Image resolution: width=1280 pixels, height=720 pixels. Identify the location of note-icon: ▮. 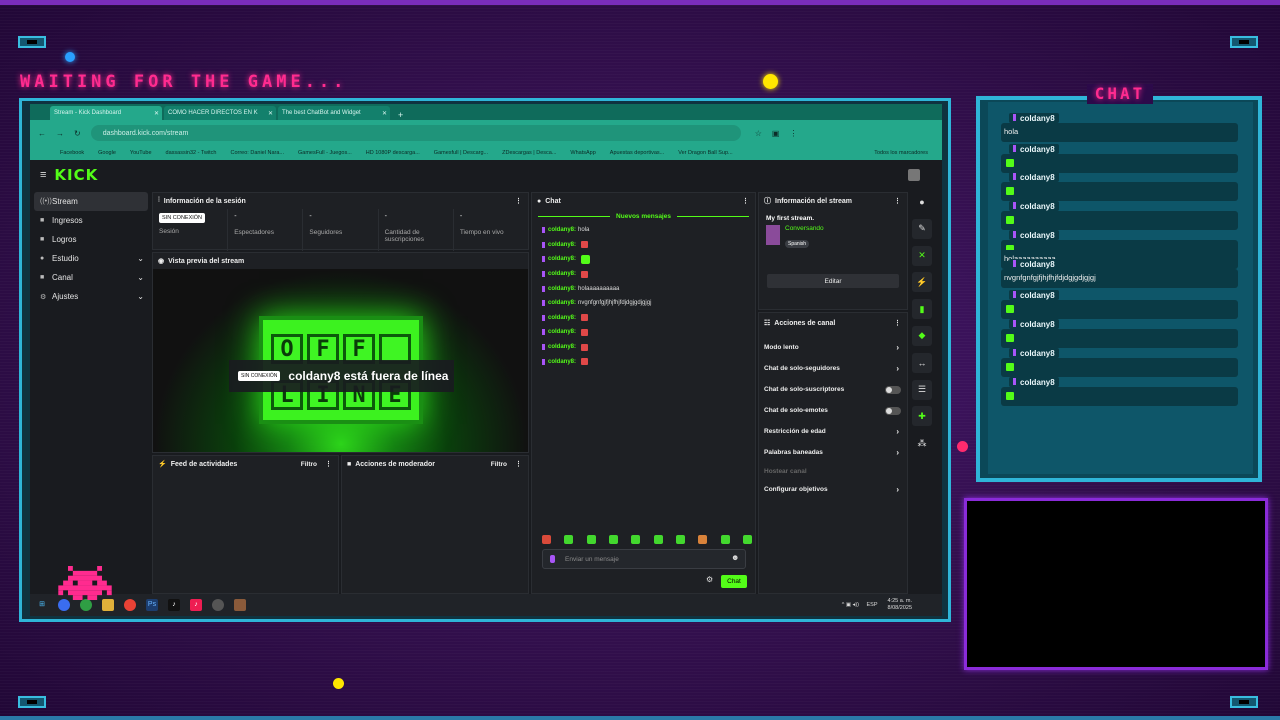
(922, 309).